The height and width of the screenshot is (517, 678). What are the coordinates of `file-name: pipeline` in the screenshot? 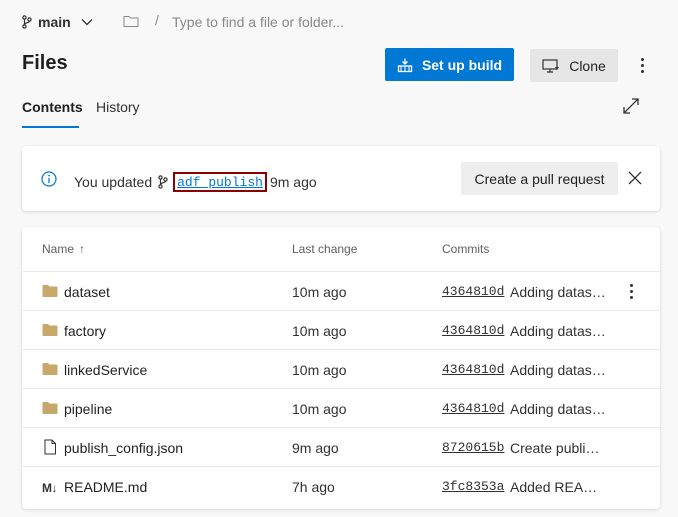 It's located at (88, 409).